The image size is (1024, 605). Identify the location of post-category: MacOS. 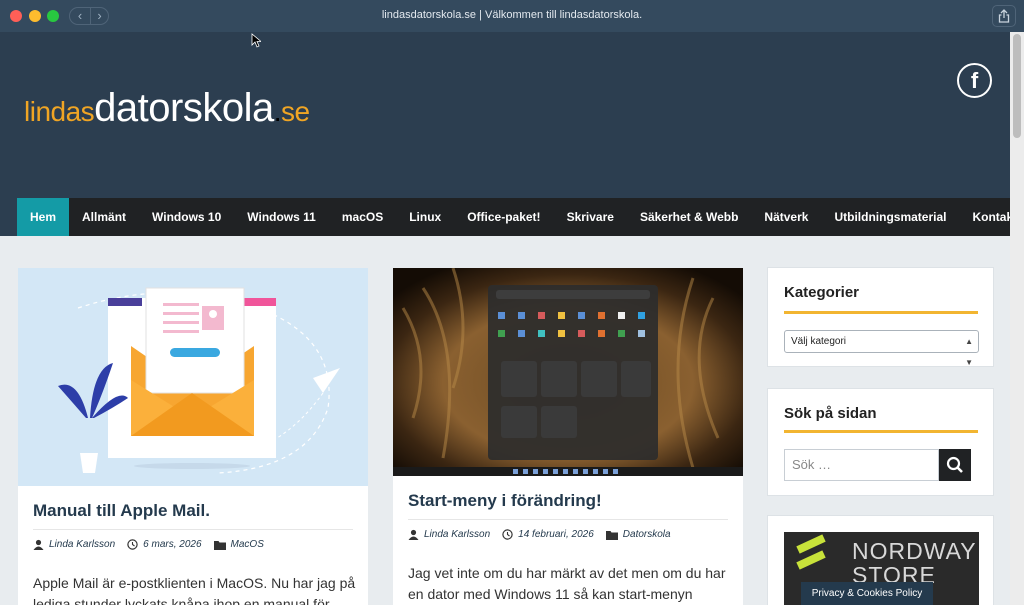
(247, 544).